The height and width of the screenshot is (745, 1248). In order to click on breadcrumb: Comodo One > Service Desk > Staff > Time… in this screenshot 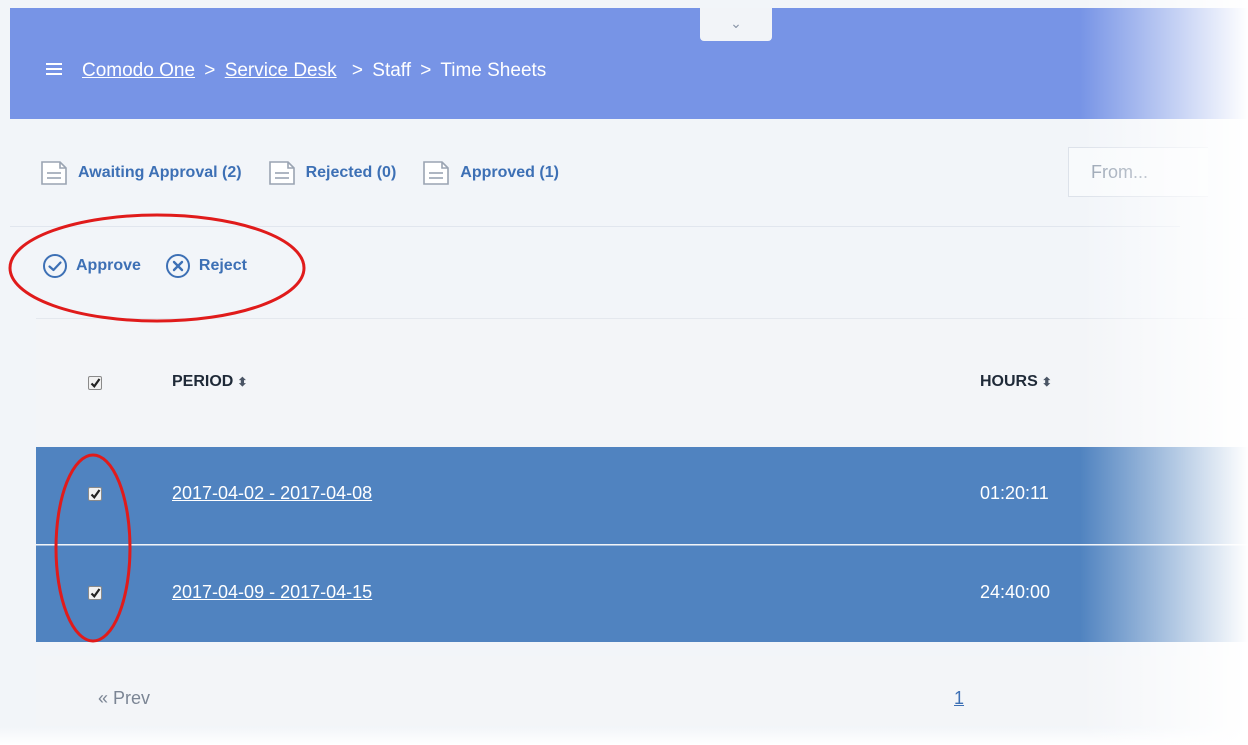, I will do `click(314, 71)`.